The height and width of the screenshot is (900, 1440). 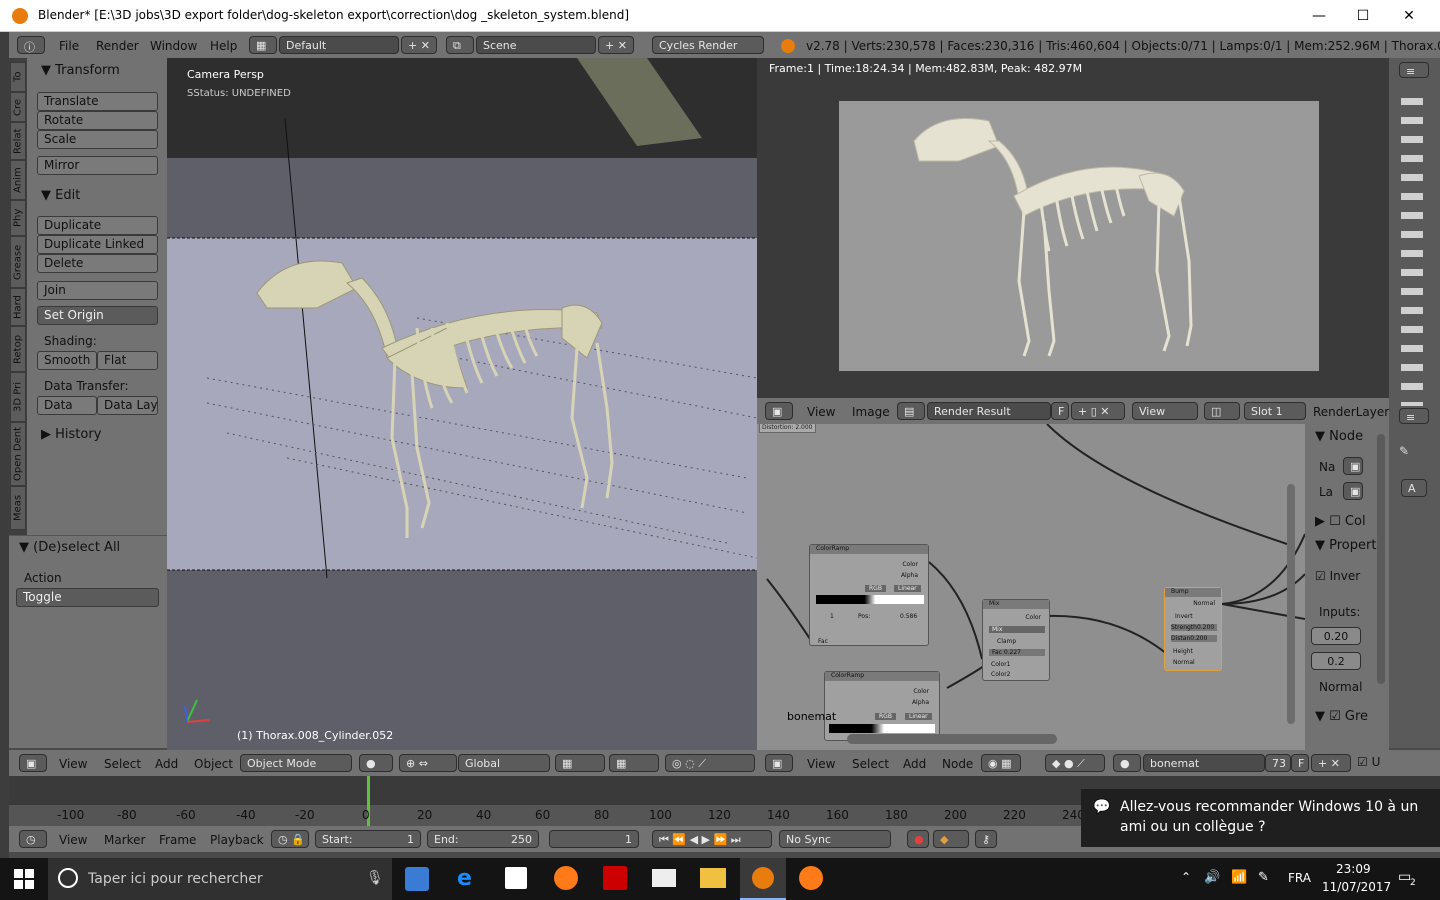 I want to click on tab-retopo: Retop, so click(x=18, y=349).